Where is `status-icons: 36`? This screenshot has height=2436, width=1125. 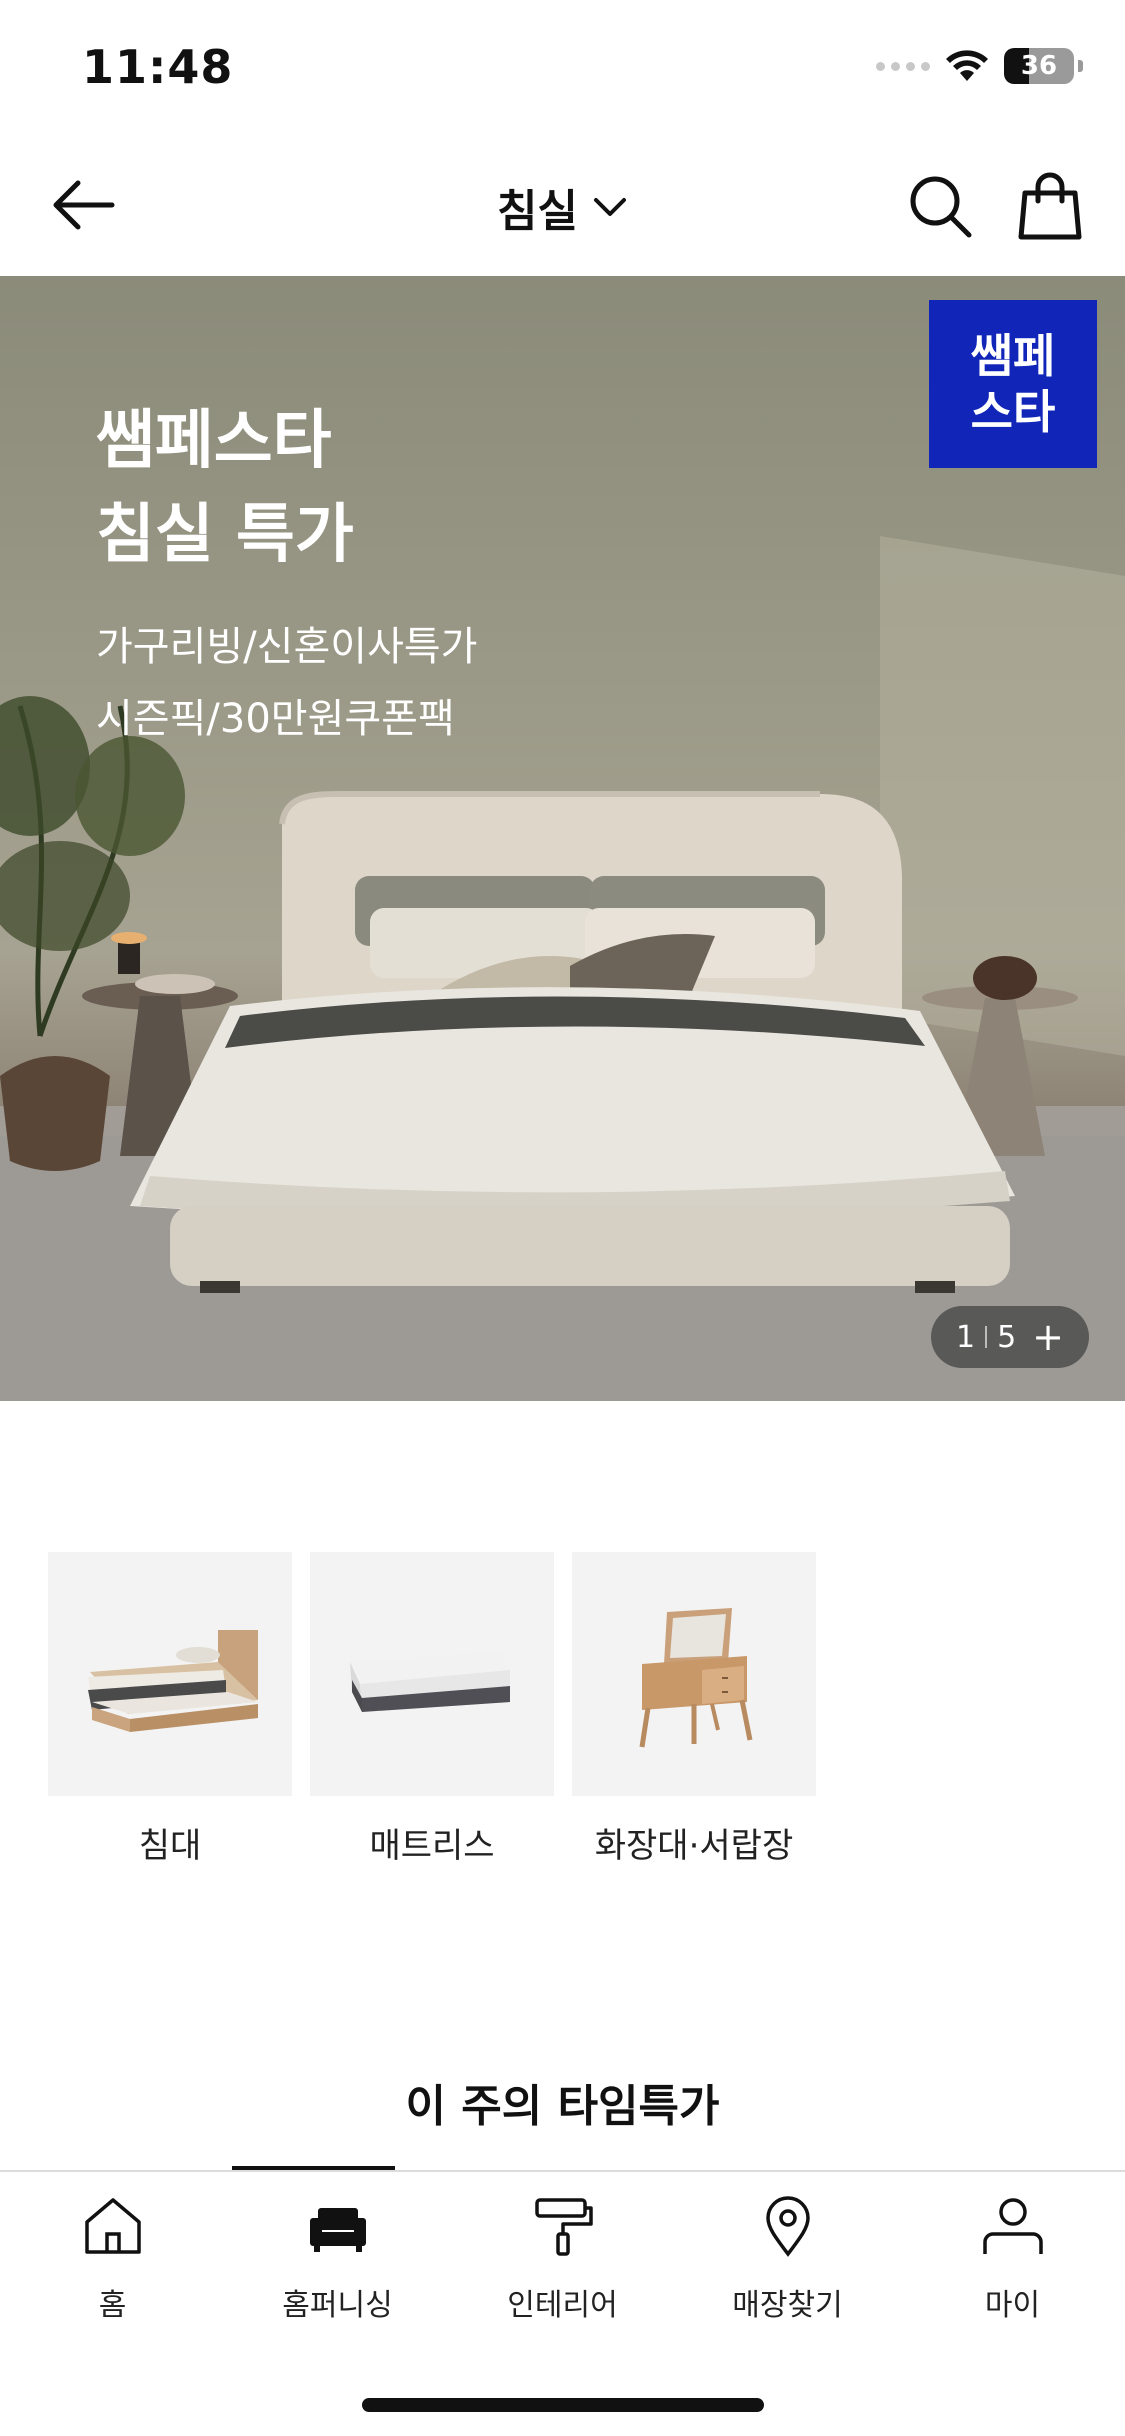 status-icons: 36 is located at coordinates (979, 66).